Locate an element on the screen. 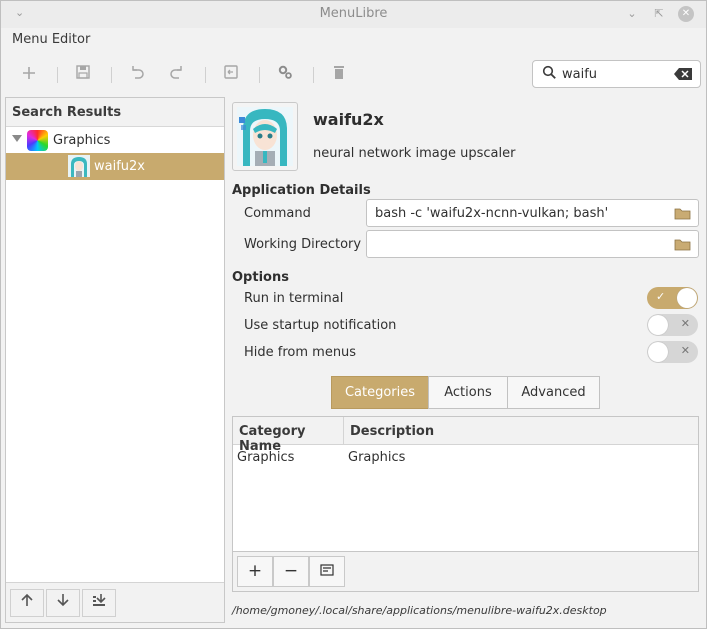  working-directory-label: Working Directory is located at coordinates (303, 244).